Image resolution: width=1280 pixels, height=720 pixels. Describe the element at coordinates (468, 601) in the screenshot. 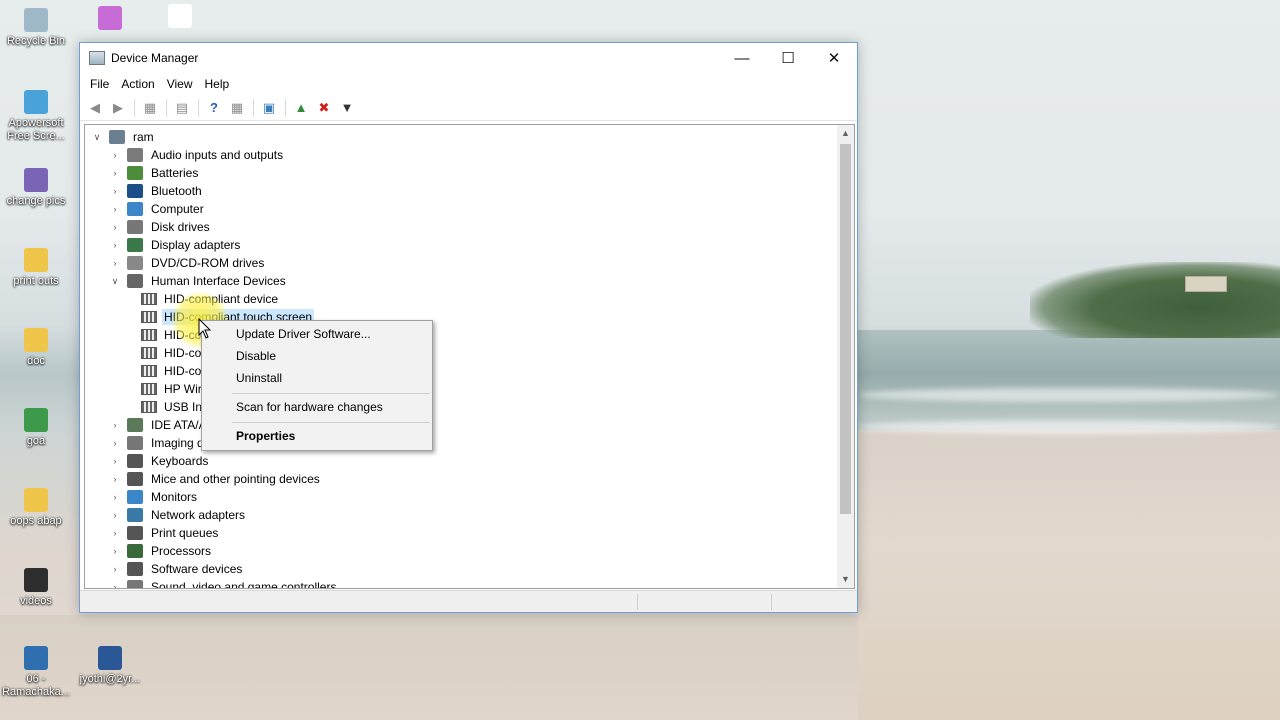

I see `status-bar` at that location.